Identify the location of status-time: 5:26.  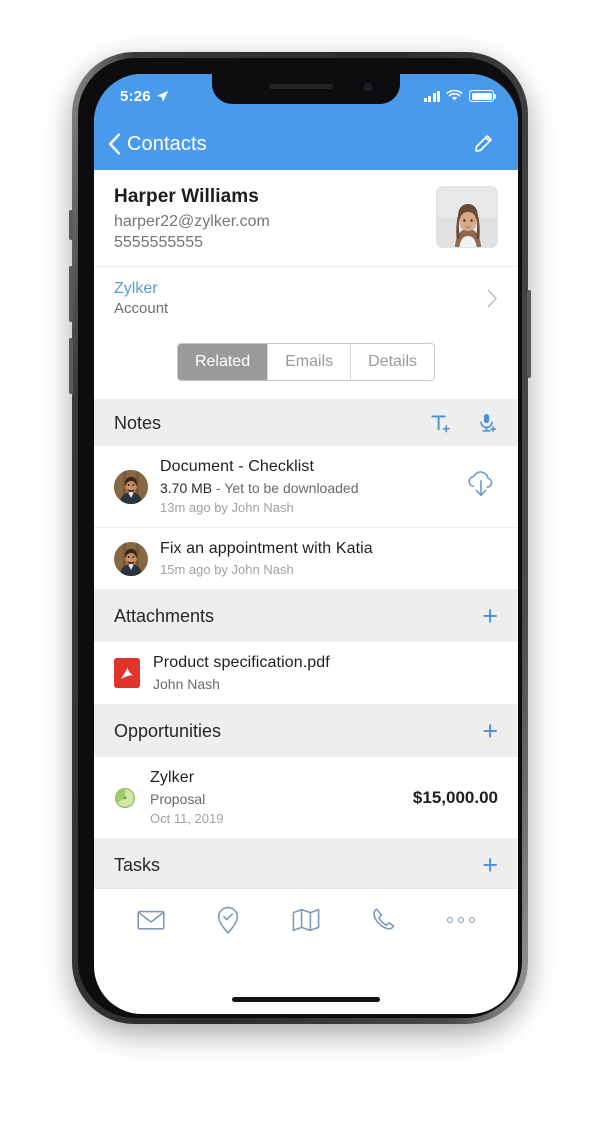
(135, 96).